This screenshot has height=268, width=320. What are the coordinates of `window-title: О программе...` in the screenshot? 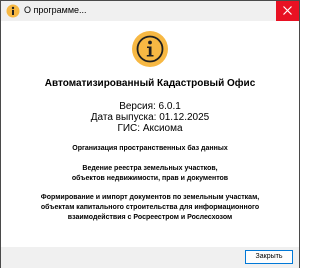 It's located at (55, 10).